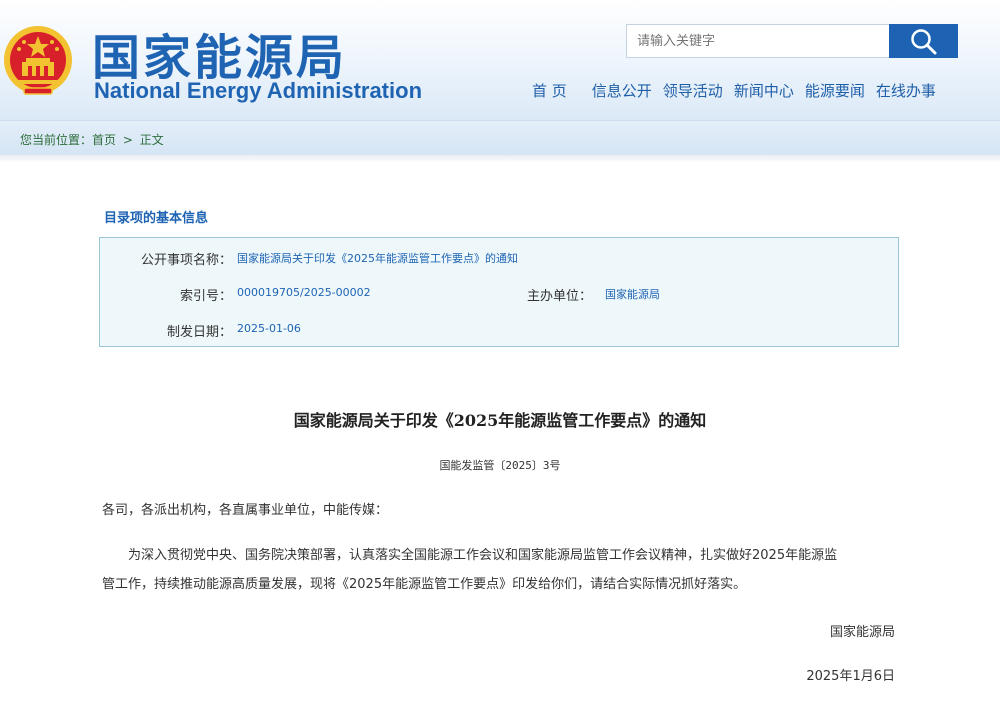  I want to click on info-name-value: 国家能源局关于印发《2025年能源监管工作要点》的通知, so click(377, 258).